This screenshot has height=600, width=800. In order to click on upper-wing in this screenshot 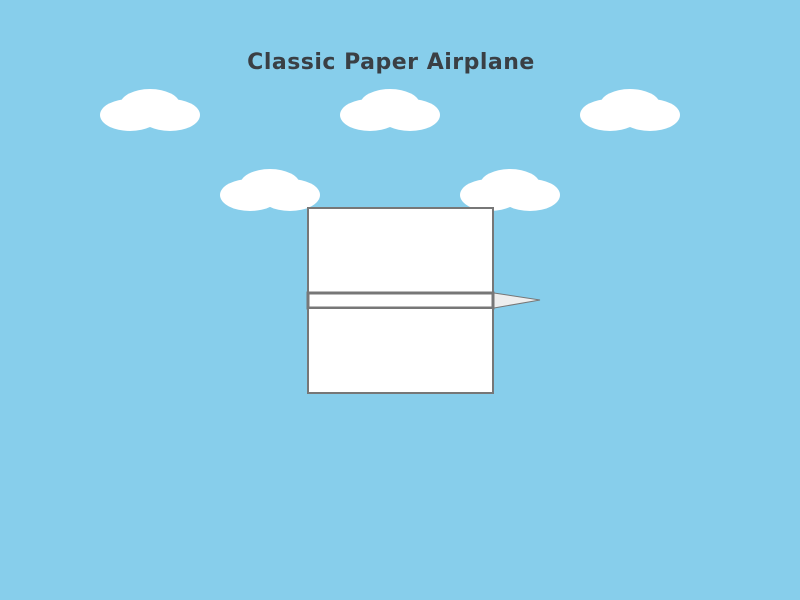, I will do `click(400, 250)`.